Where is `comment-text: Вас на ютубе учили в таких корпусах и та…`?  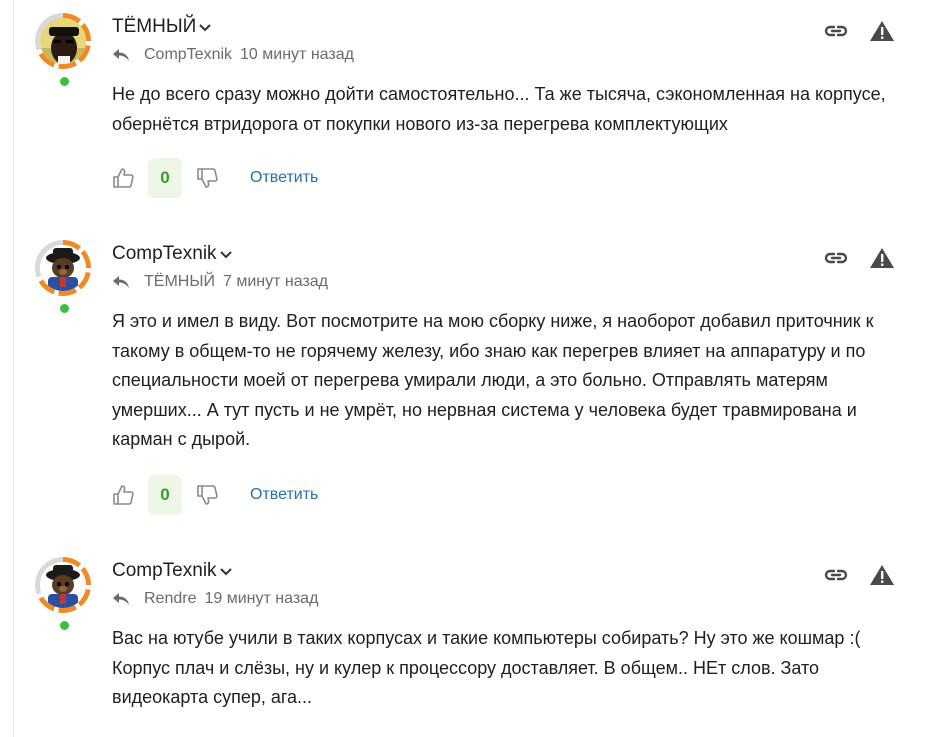
comment-text: Вас на ютубе учили в таких корпусах и та… is located at coordinates (486, 667).